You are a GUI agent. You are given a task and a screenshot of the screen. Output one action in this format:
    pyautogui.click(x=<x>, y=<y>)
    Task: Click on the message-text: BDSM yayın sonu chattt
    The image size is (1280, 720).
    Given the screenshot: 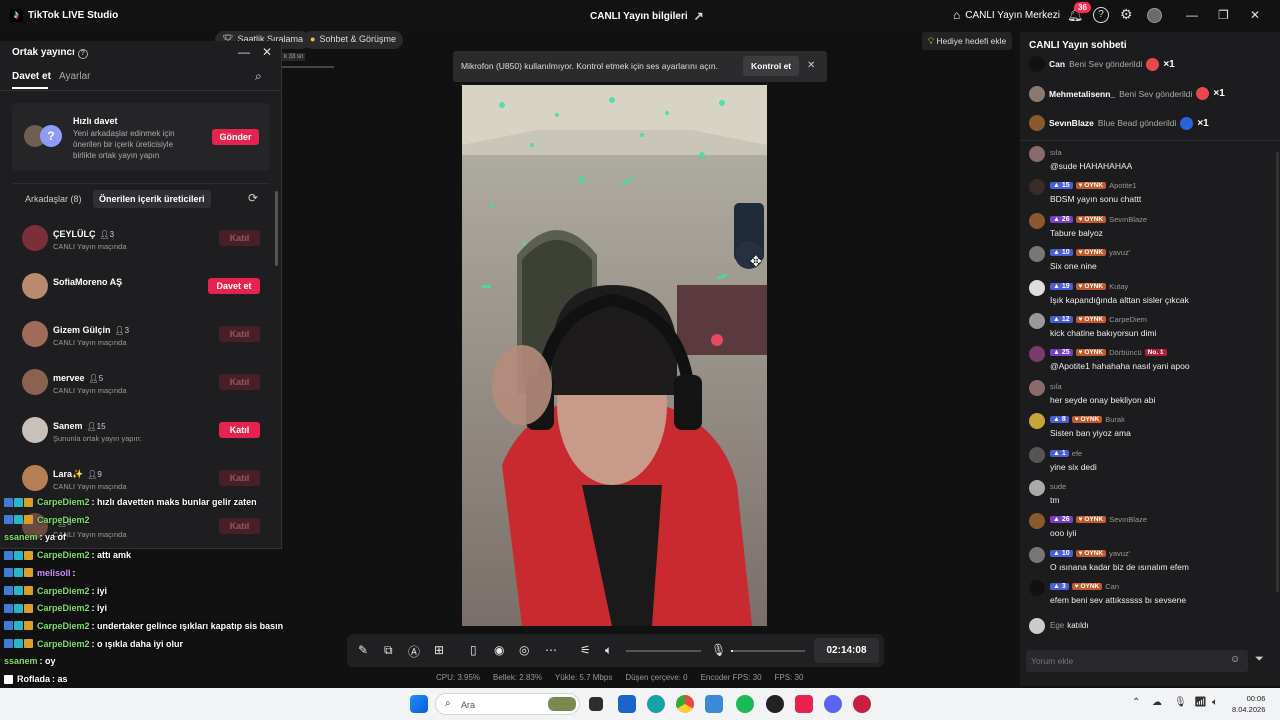 What is the action you would take?
    pyautogui.click(x=1096, y=199)
    